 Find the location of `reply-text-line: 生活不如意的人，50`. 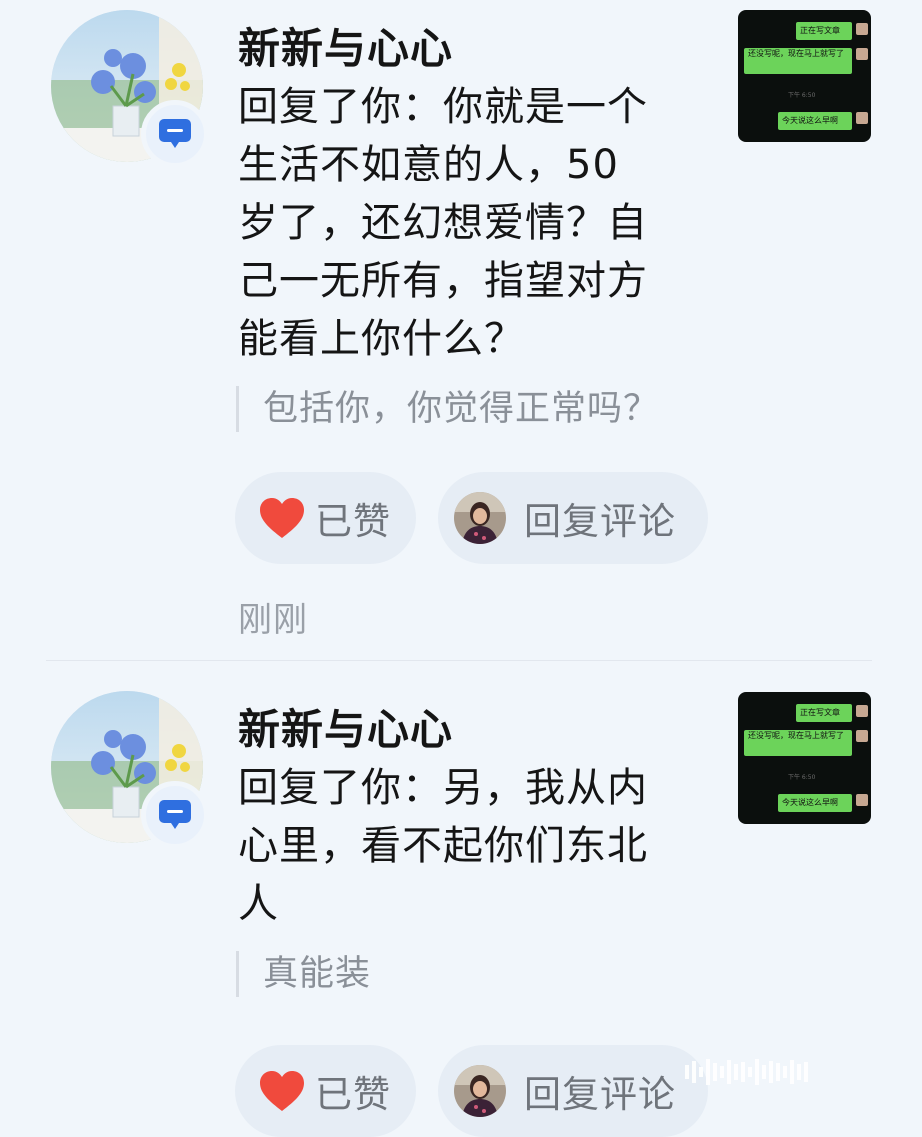

reply-text-line: 生活不如意的人，50 is located at coordinates (428, 165).